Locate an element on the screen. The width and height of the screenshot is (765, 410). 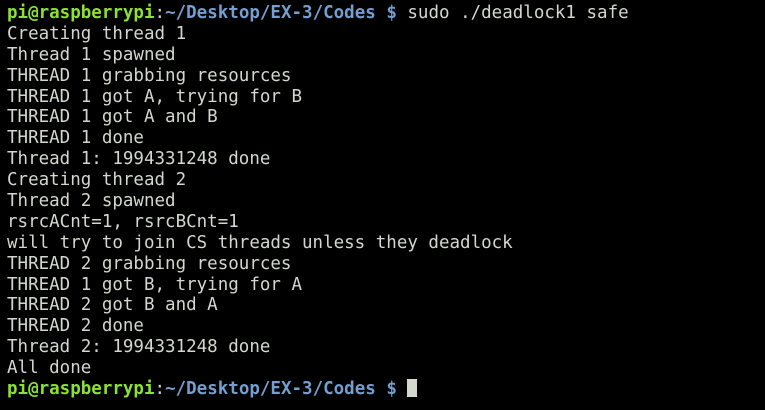
output-line: Creating thread 1 is located at coordinates (97, 33).